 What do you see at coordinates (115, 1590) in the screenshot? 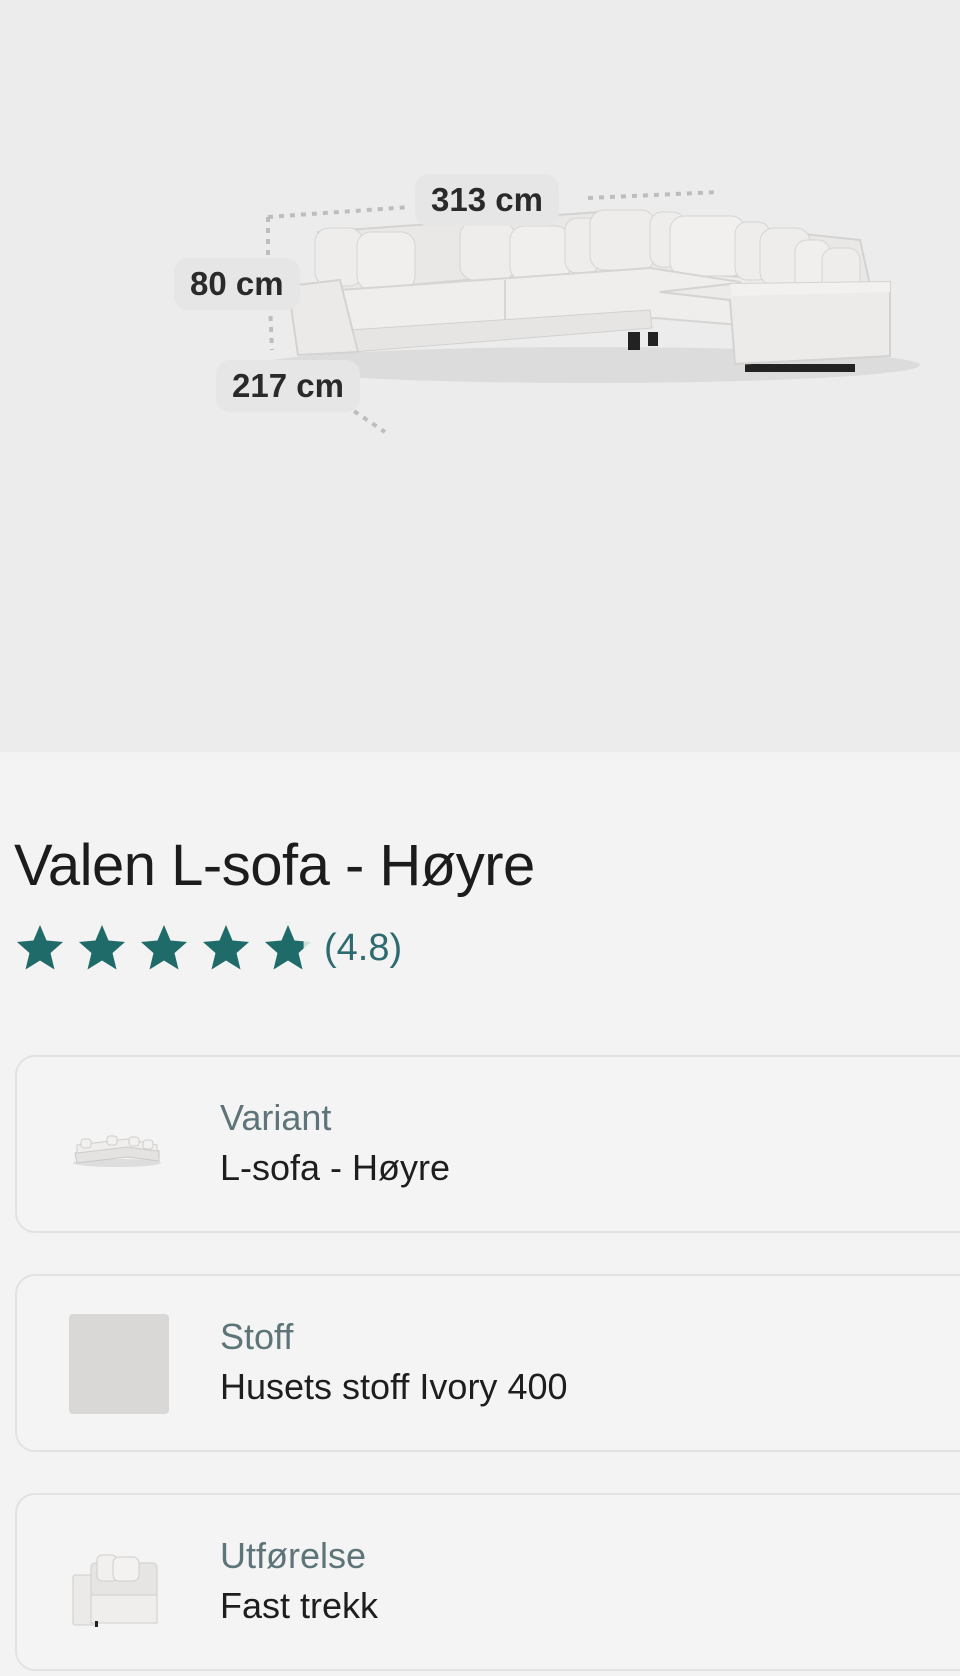
I see `sofa-module-icon` at bounding box center [115, 1590].